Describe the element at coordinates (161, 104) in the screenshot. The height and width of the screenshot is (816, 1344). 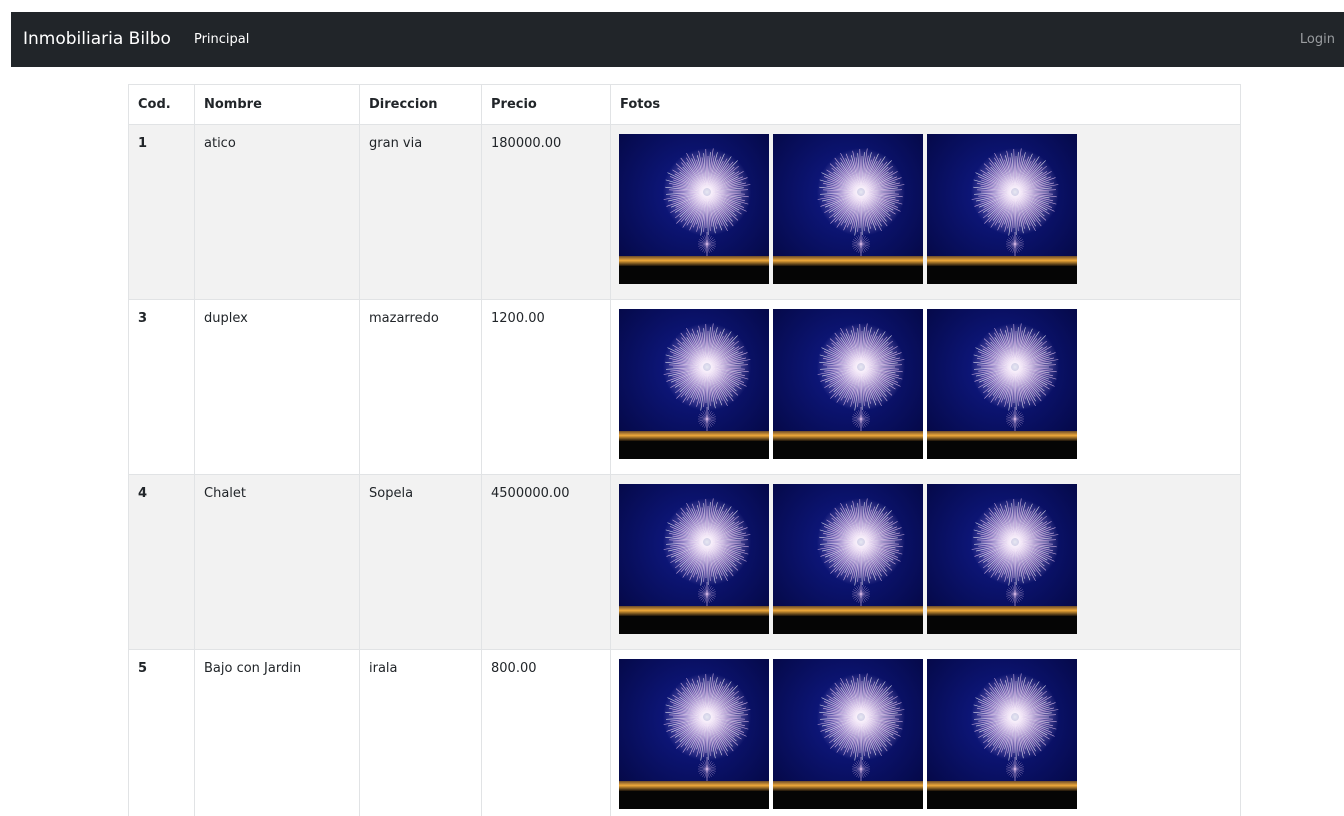
I see `column-header-cod: Cod.` at that location.